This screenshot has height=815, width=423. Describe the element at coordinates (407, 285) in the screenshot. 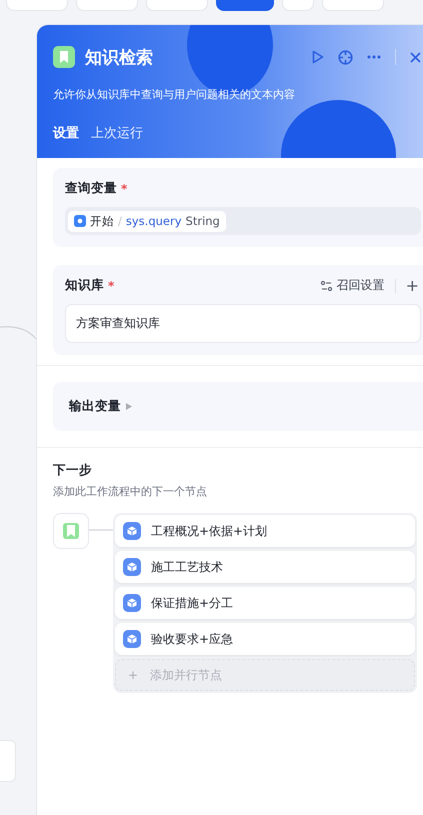

I see `add-button: +` at that location.